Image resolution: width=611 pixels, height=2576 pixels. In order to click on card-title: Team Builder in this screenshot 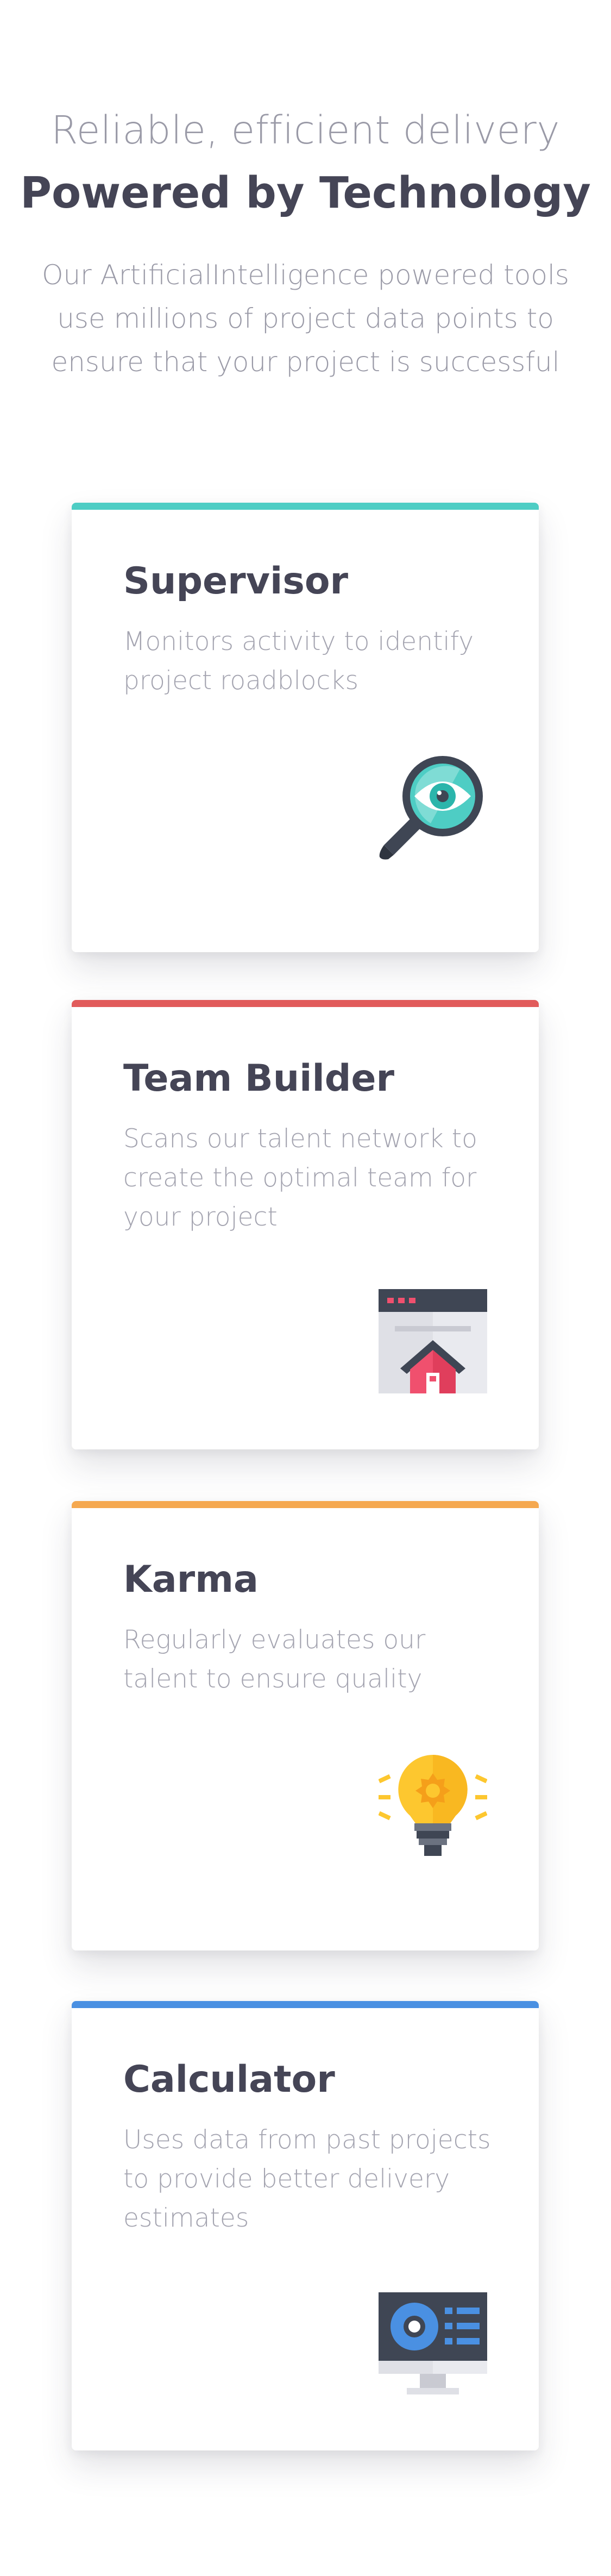, I will do `click(259, 1078)`.